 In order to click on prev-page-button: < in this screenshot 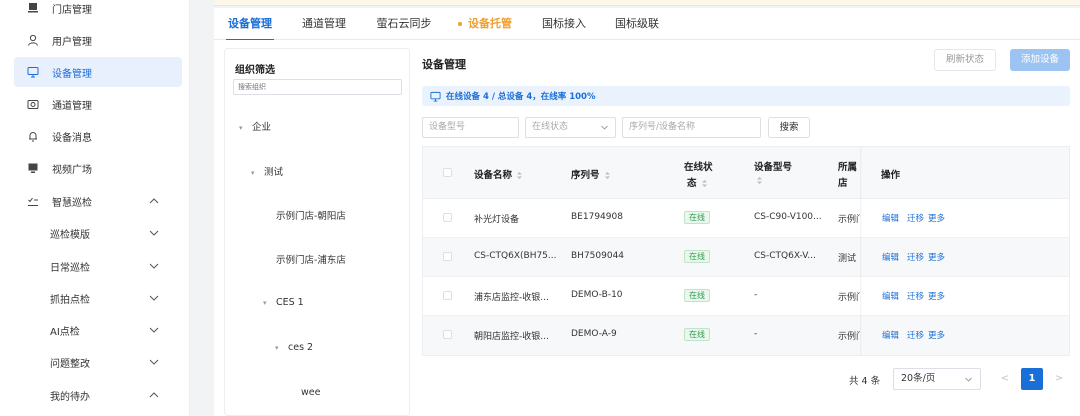, I will do `click(1005, 379)`.